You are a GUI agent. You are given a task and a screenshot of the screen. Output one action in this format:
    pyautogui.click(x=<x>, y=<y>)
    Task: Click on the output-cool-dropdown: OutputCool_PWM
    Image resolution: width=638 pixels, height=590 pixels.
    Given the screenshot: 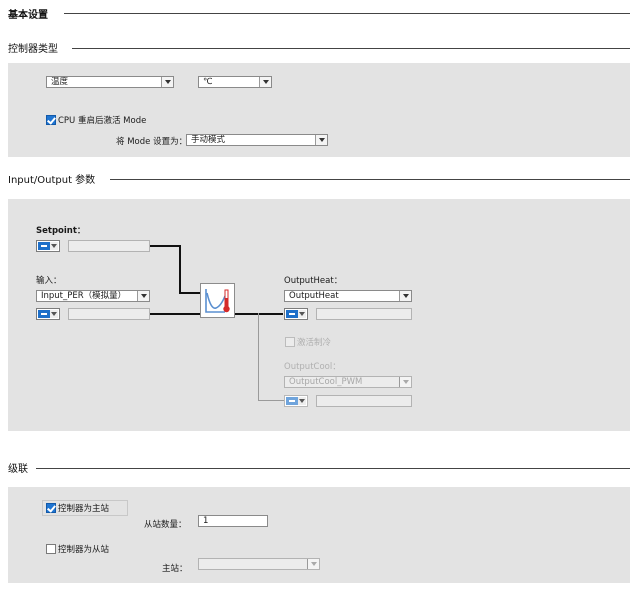 What is the action you would take?
    pyautogui.click(x=348, y=382)
    